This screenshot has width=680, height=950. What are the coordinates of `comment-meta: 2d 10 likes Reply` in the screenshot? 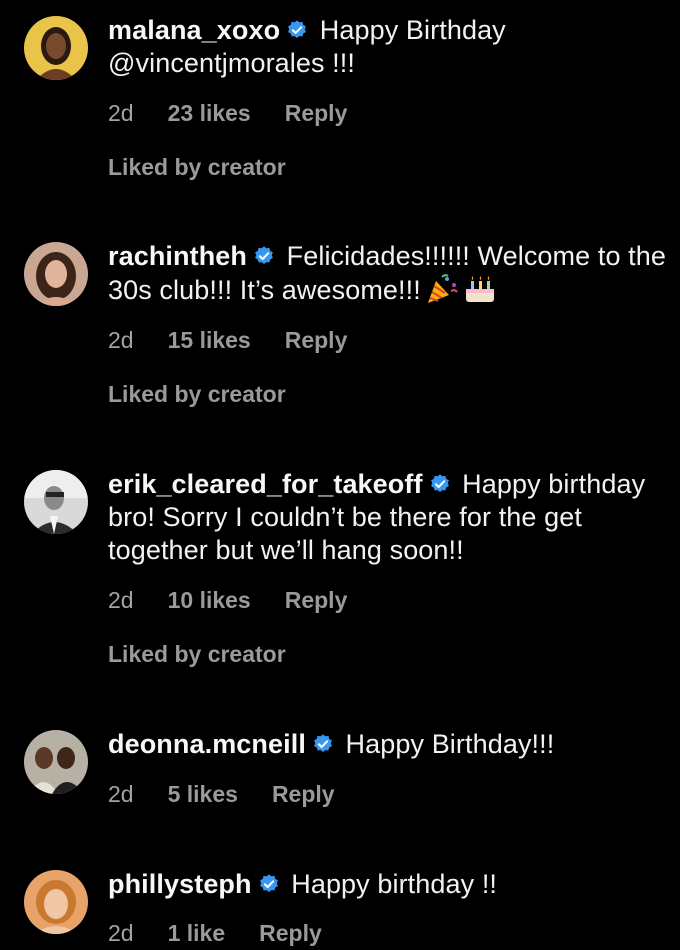 It's located at (244, 600).